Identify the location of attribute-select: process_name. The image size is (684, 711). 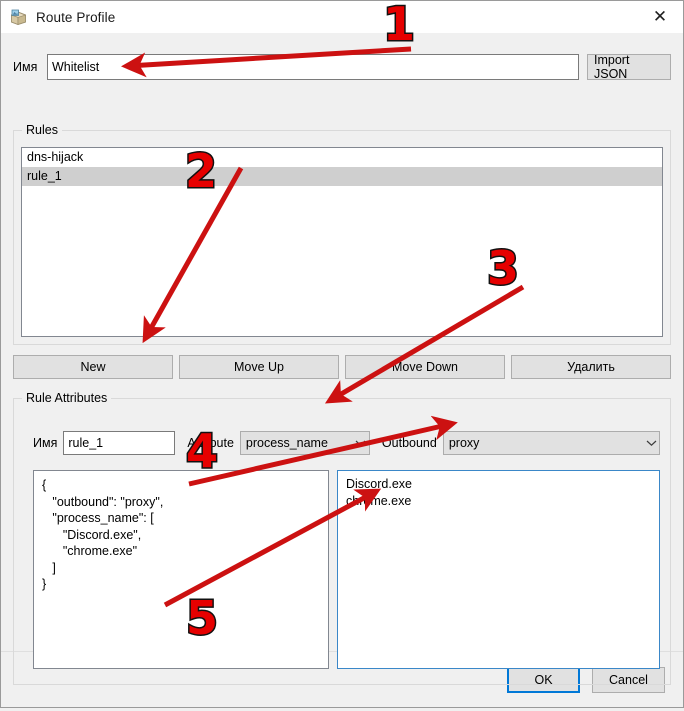
(304, 443).